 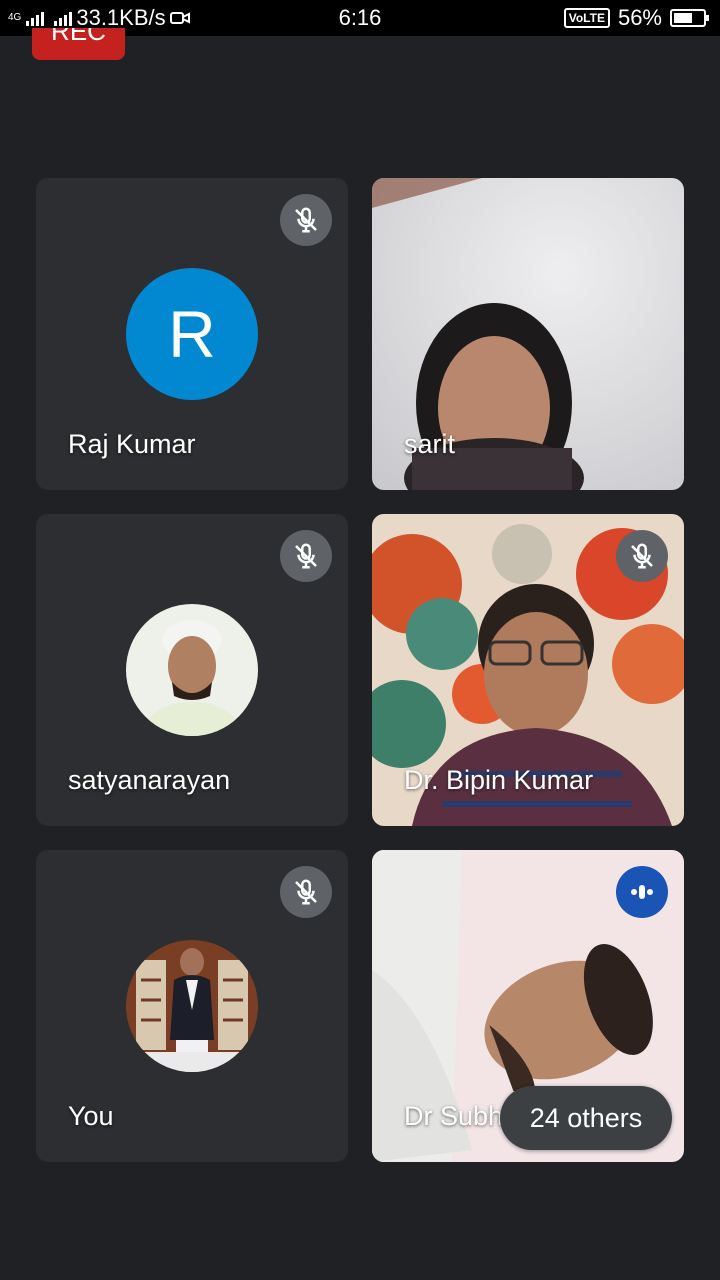 I want to click on participant-tile-satyanarayan: satyanarayan, so click(x=192, y=670).